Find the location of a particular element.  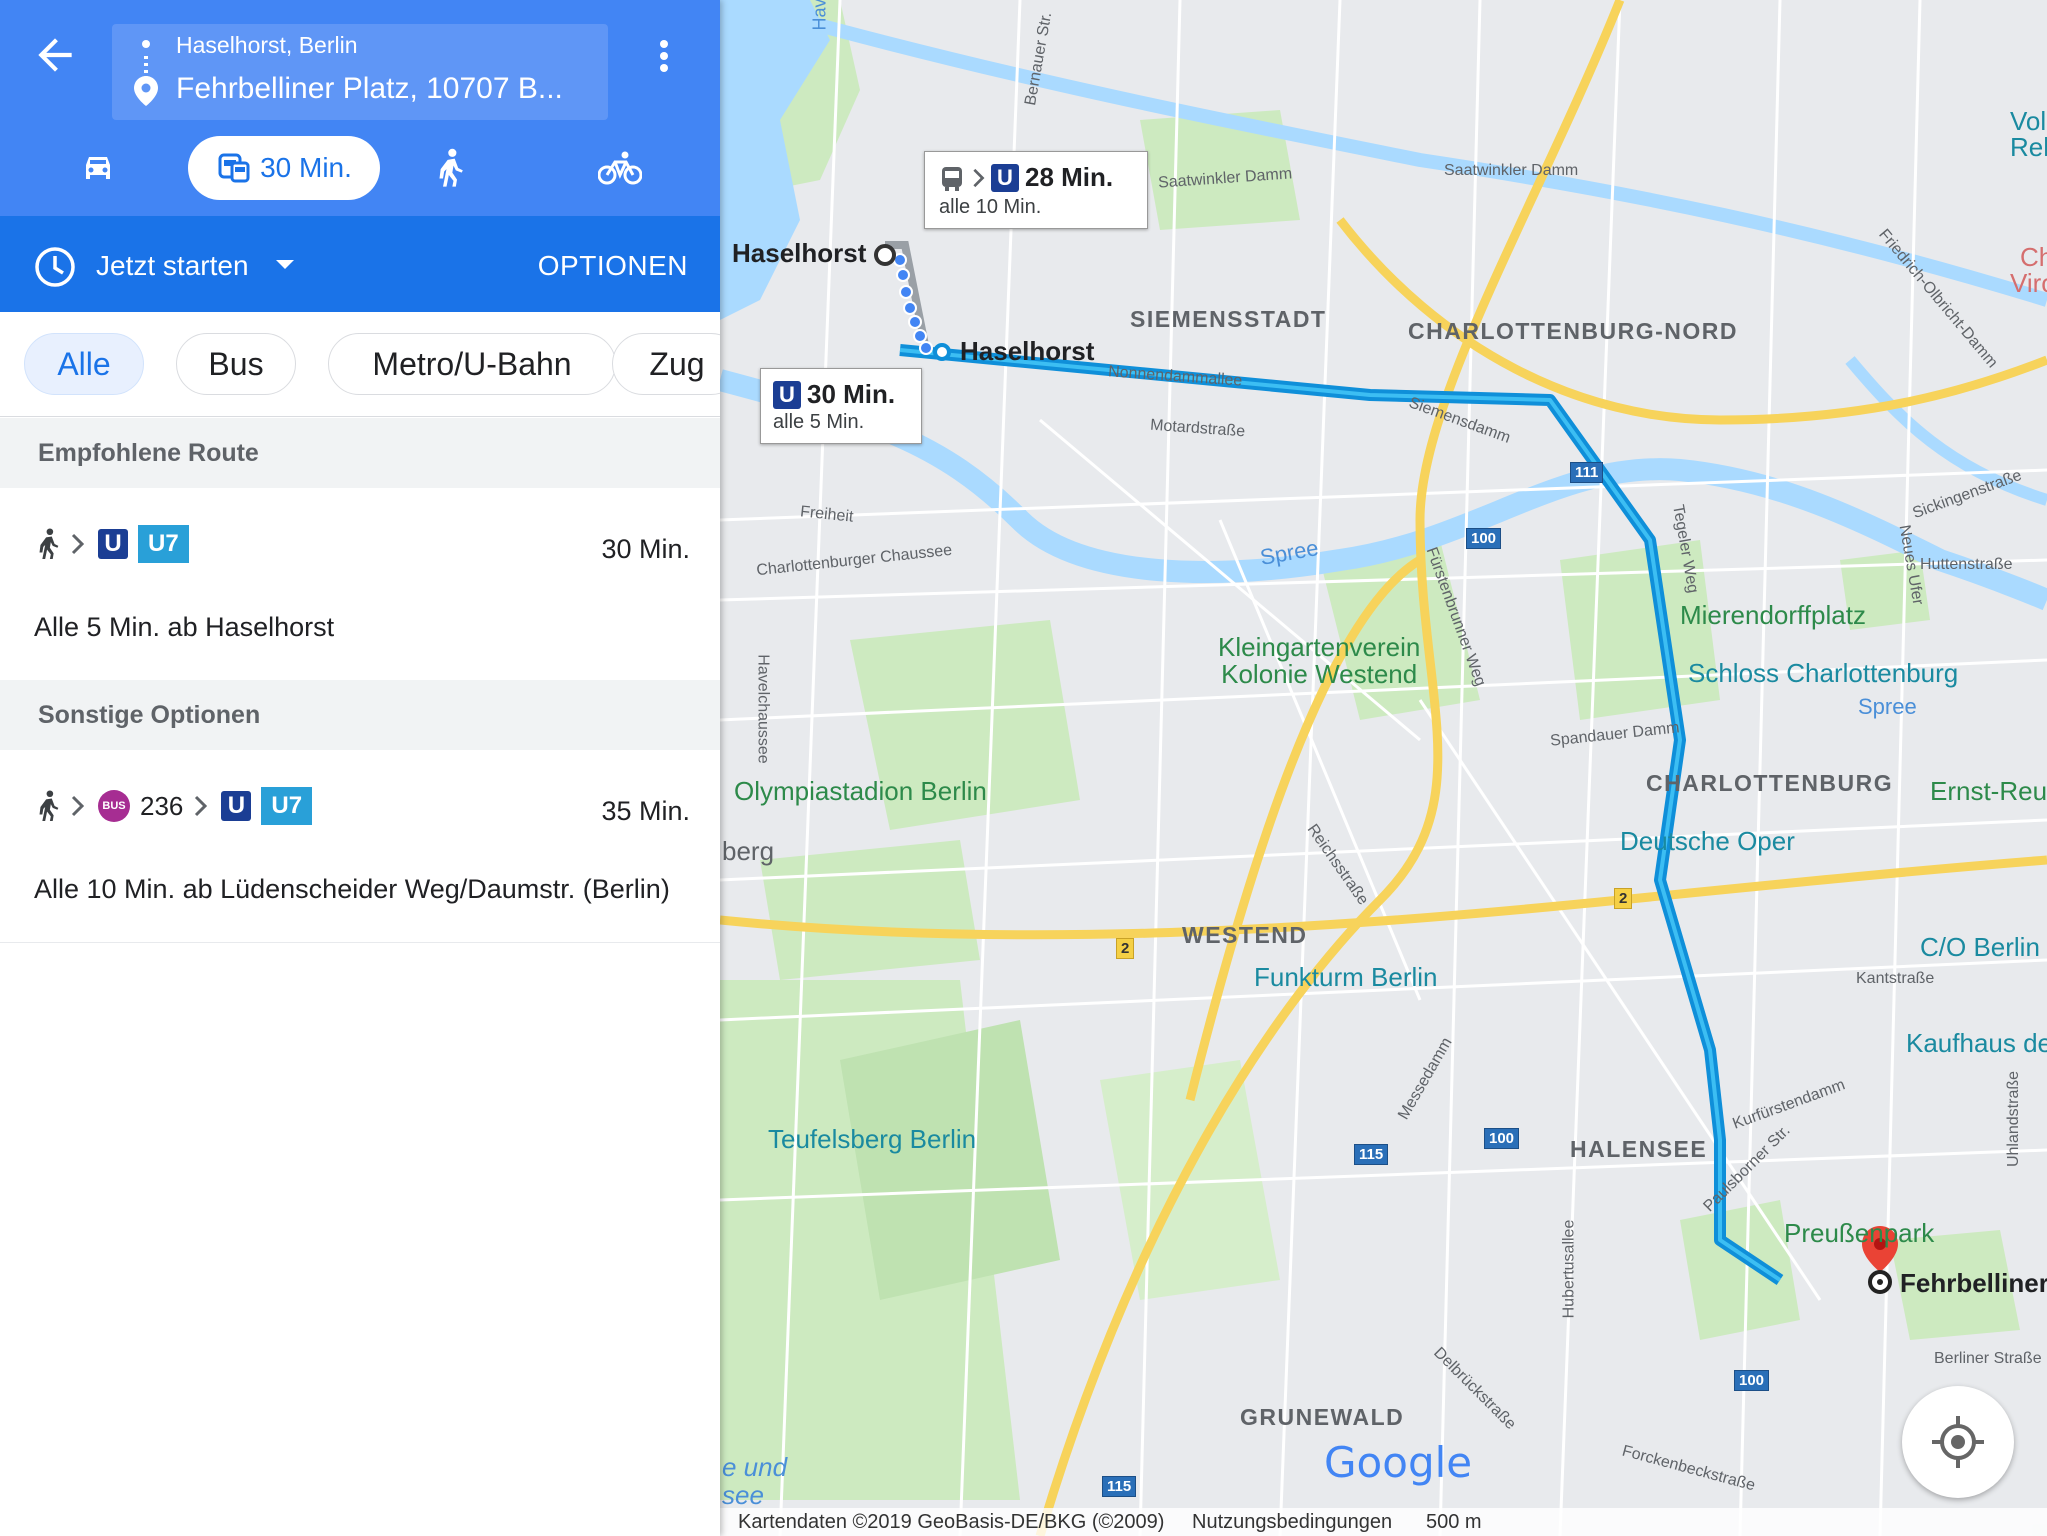

route-callout-alt: U 28 Min. alle 10 Min. is located at coordinates (1036, 190).